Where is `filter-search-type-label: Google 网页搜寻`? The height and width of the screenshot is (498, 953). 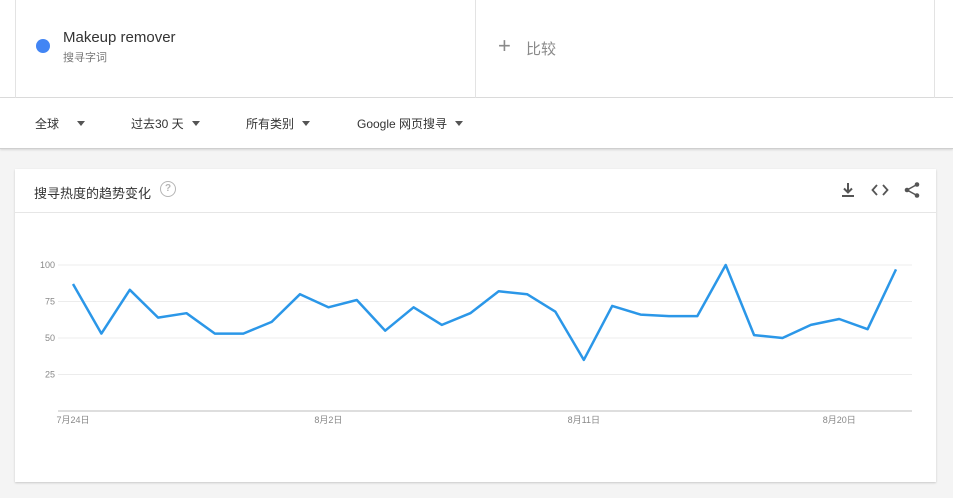 filter-search-type-label: Google 网页搜寻 is located at coordinates (402, 124).